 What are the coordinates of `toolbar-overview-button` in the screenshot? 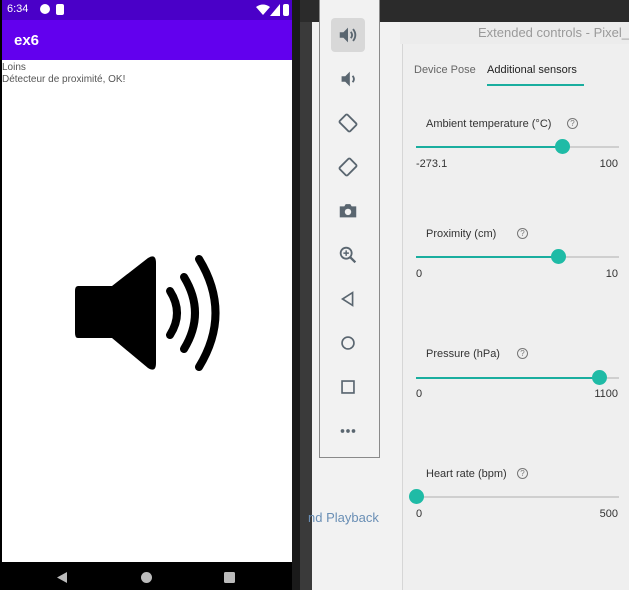 It's located at (348, 387).